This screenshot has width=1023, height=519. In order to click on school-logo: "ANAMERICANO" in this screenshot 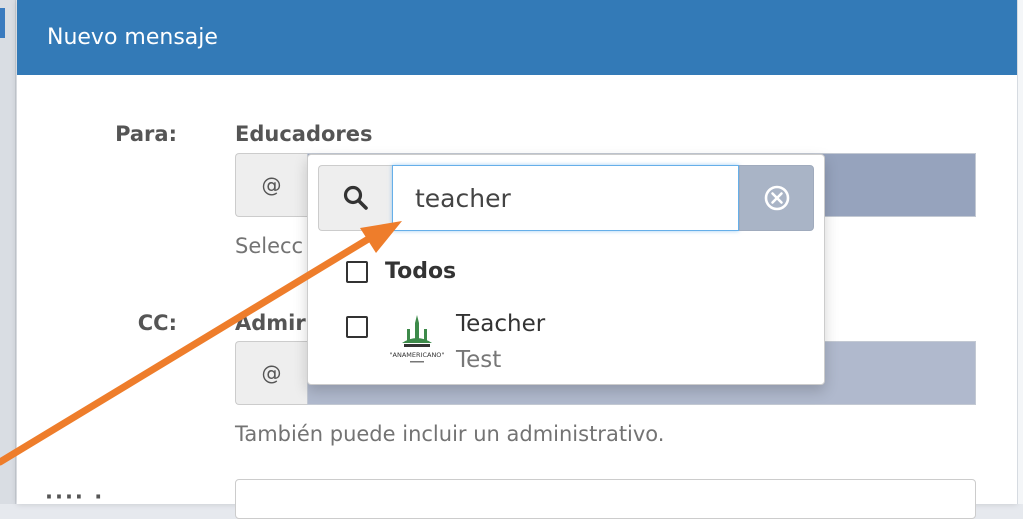, I will do `click(417, 339)`.